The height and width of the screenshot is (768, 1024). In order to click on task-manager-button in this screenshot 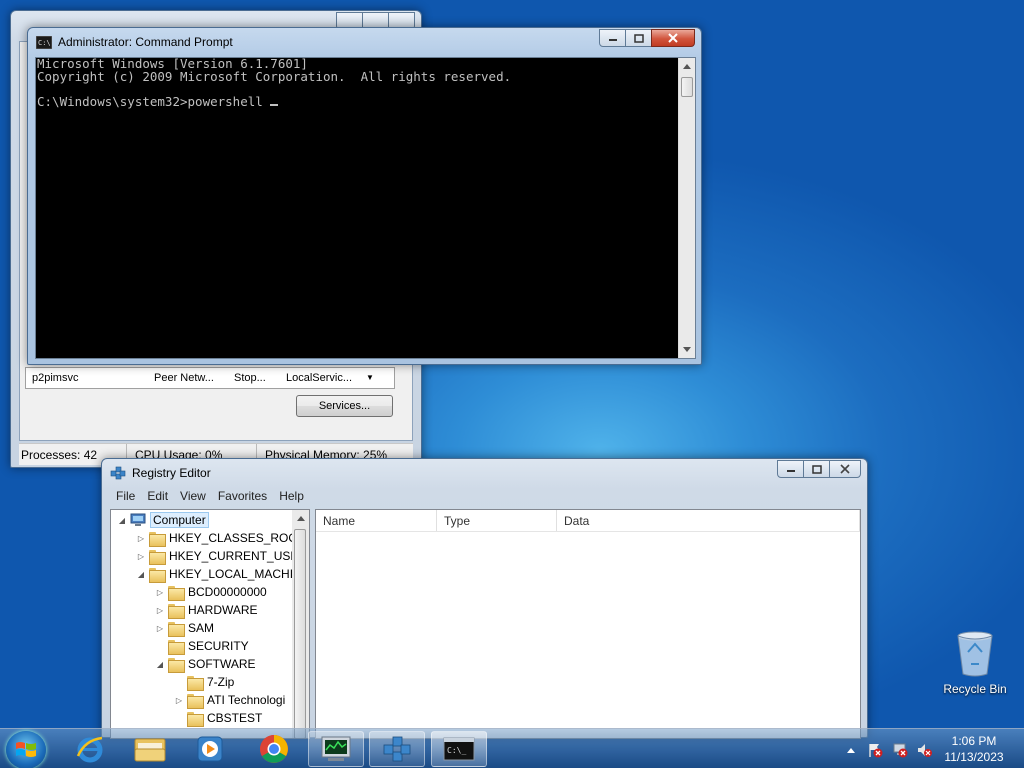, I will do `click(336, 749)`.